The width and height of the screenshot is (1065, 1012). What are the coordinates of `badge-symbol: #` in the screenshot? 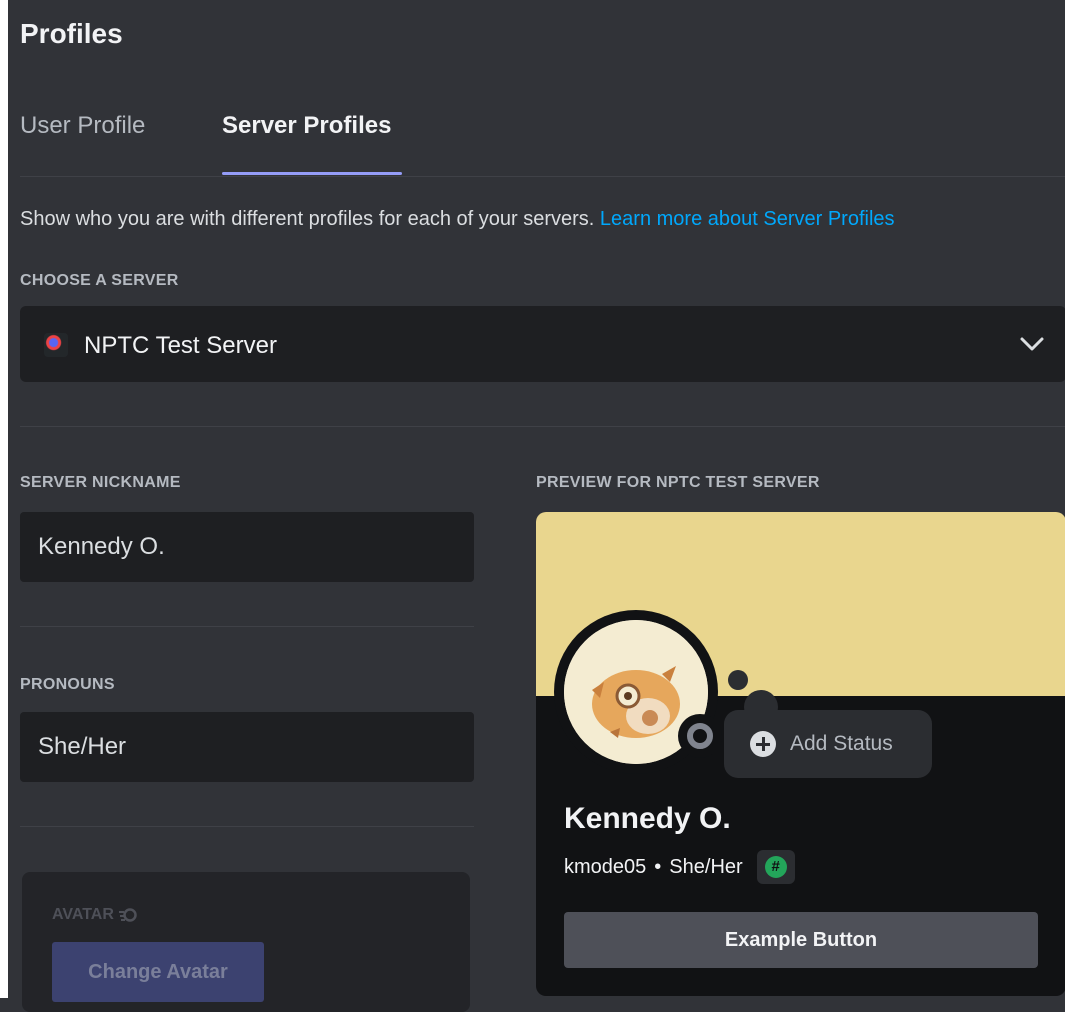 It's located at (775, 867).